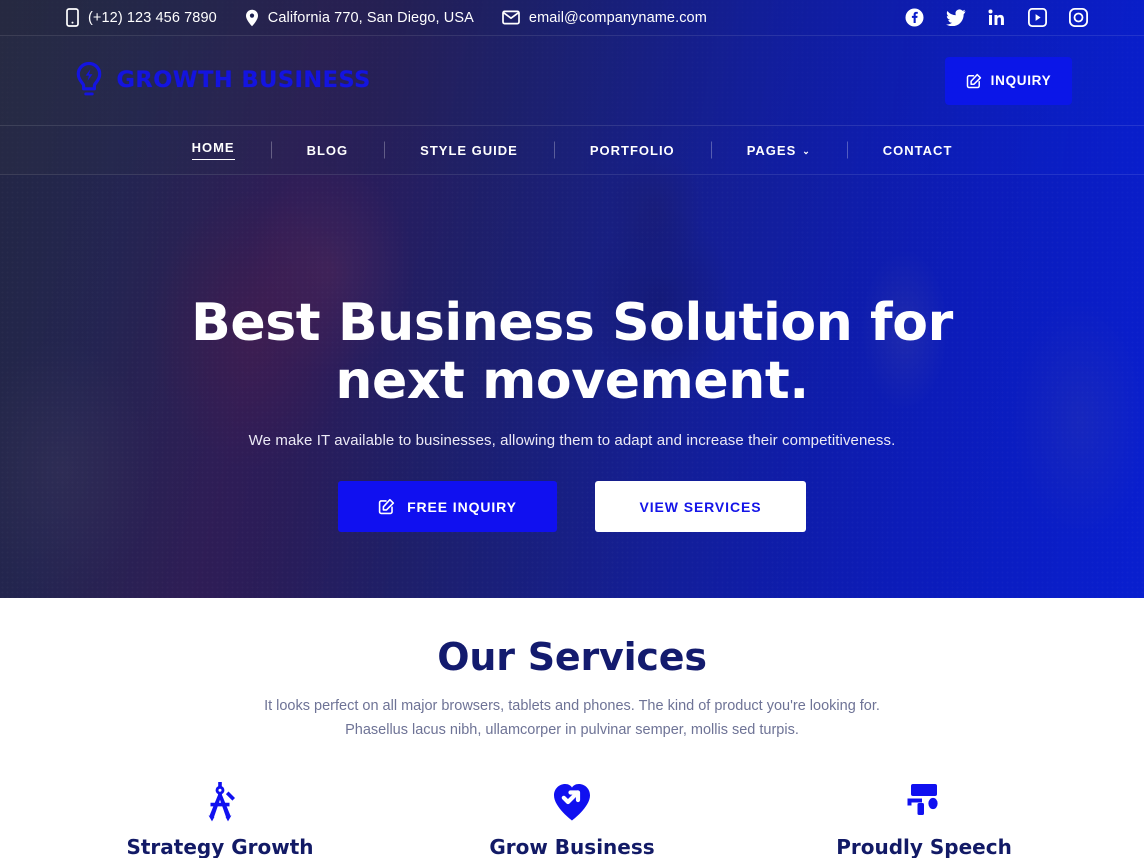 The image size is (1144, 858). What do you see at coordinates (572, 507) in the screenshot?
I see `hero-cta-group: FREE INQUIRY VIEW SERVICES` at bounding box center [572, 507].